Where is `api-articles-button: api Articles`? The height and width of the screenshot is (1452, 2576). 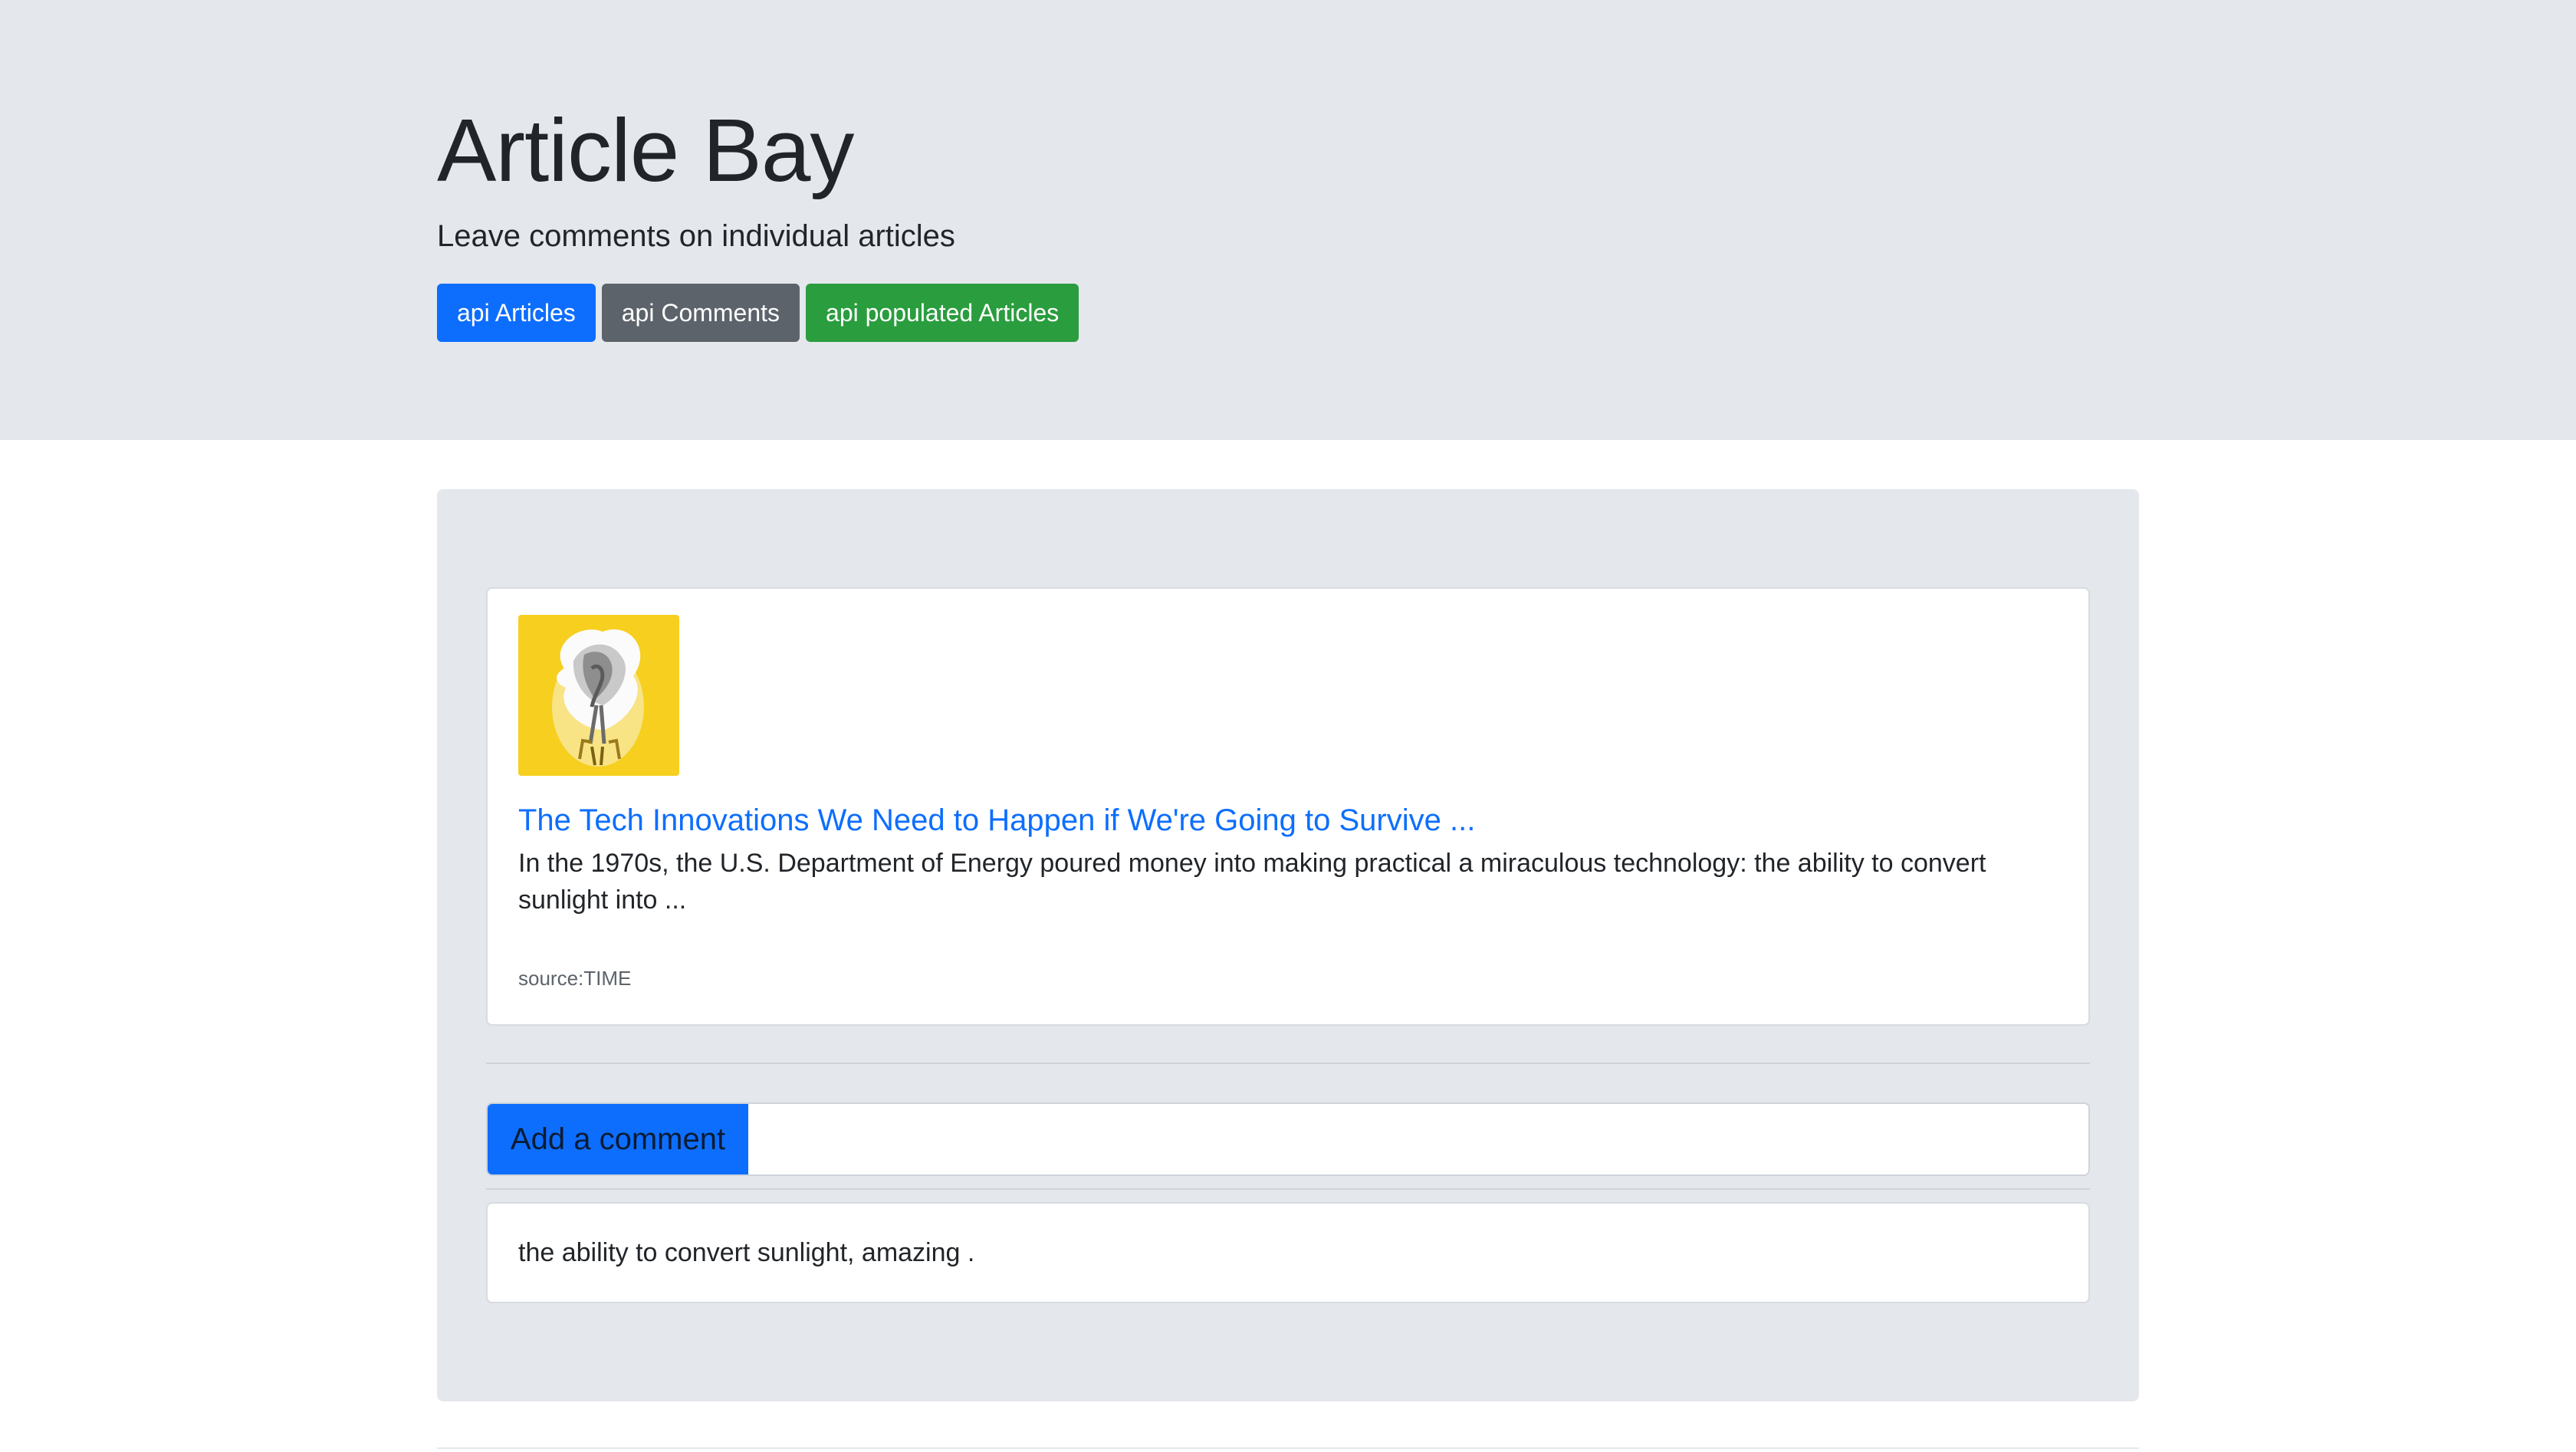
api-articles-button: api Articles is located at coordinates (516, 313).